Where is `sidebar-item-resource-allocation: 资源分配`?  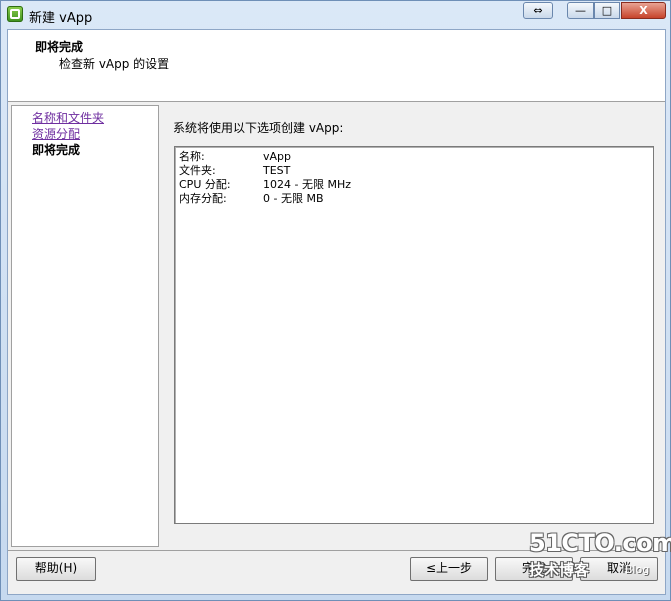
sidebar-item-resource-allocation: 资源分配 is located at coordinates (56, 133).